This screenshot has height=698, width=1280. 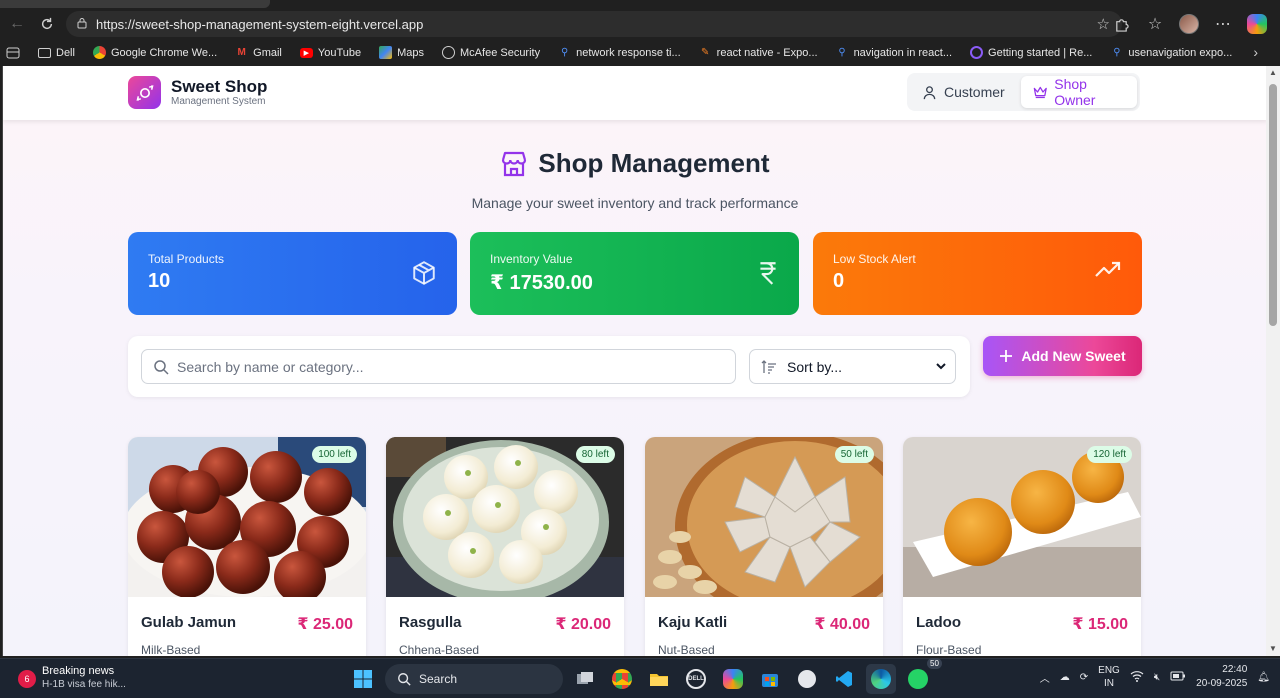 I want to click on product-category: Milk-Based, so click(x=171, y=649).